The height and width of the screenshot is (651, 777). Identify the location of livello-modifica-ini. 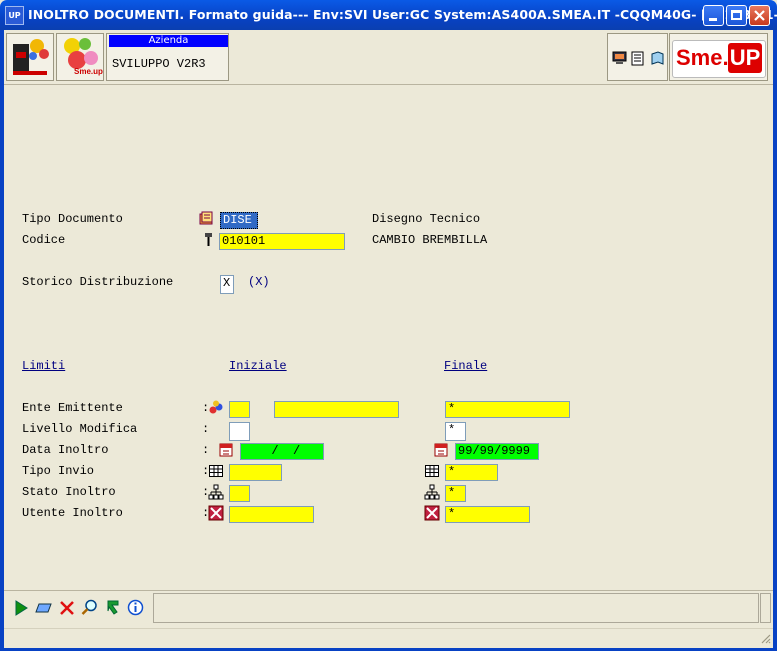
(239, 431).